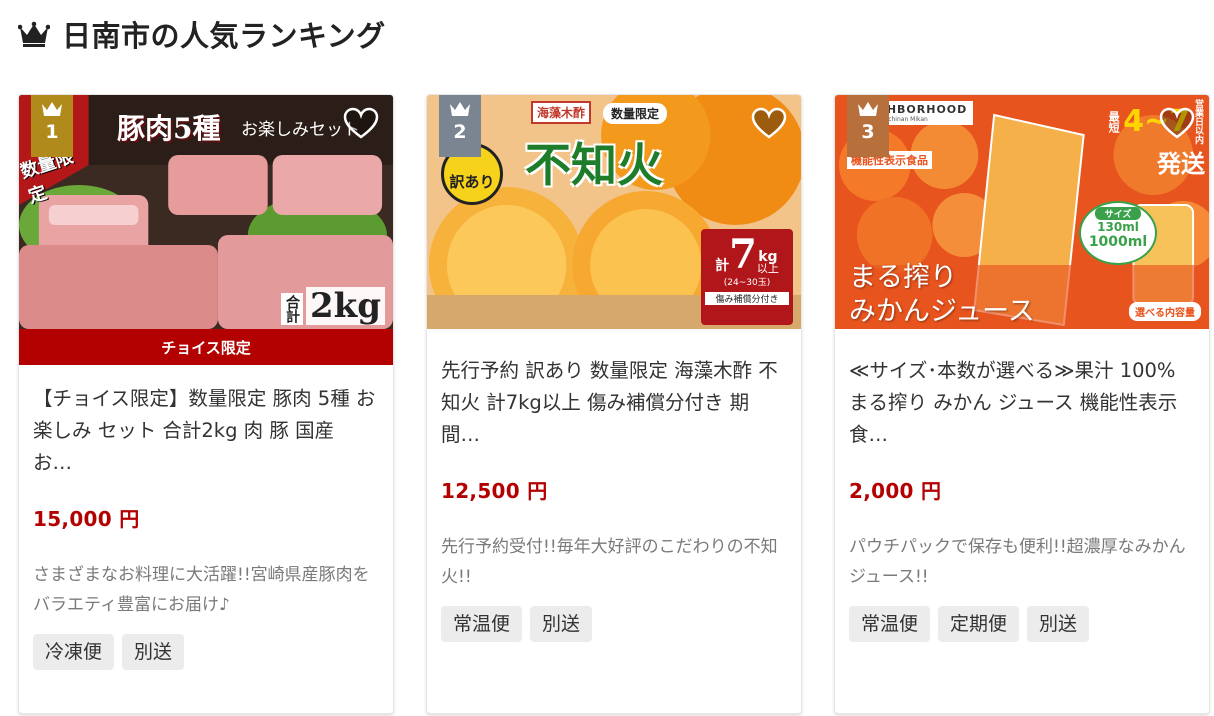  What do you see at coordinates (895, 491) in the screenshot?
I see `product-price: 2,000 円` at bounding box center [895, 491].